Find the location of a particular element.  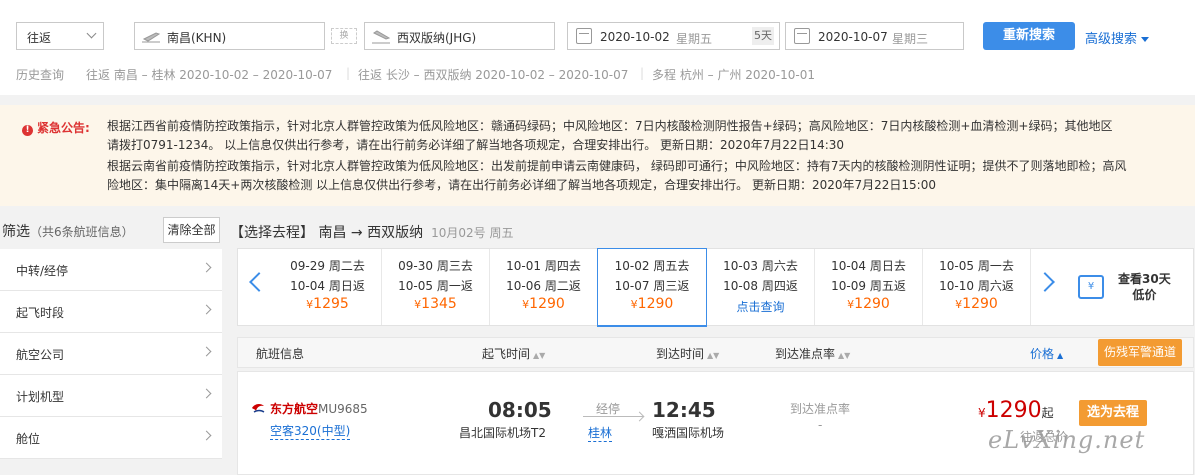

sort-depart-time: 起飞时间 ▲▼ is located at coordinates (513, 353).